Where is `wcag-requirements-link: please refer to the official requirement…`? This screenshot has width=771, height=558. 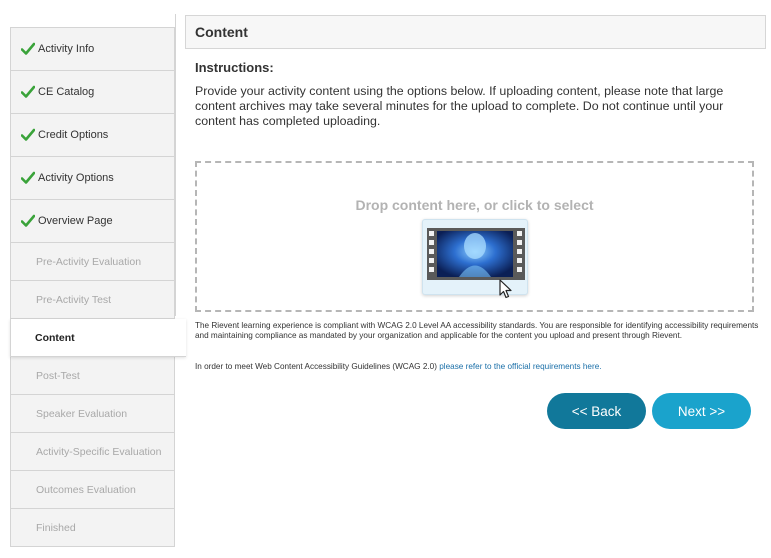 wcag-requirements-link: please refer to the official requirement… is located at coordinates (520, 366).